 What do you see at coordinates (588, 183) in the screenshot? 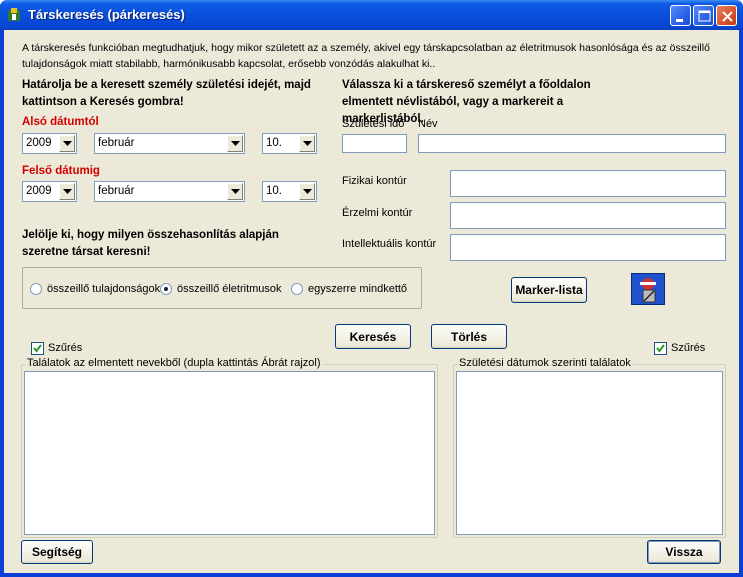
I see `physical-contour-field` at bounding box center [588, 183].